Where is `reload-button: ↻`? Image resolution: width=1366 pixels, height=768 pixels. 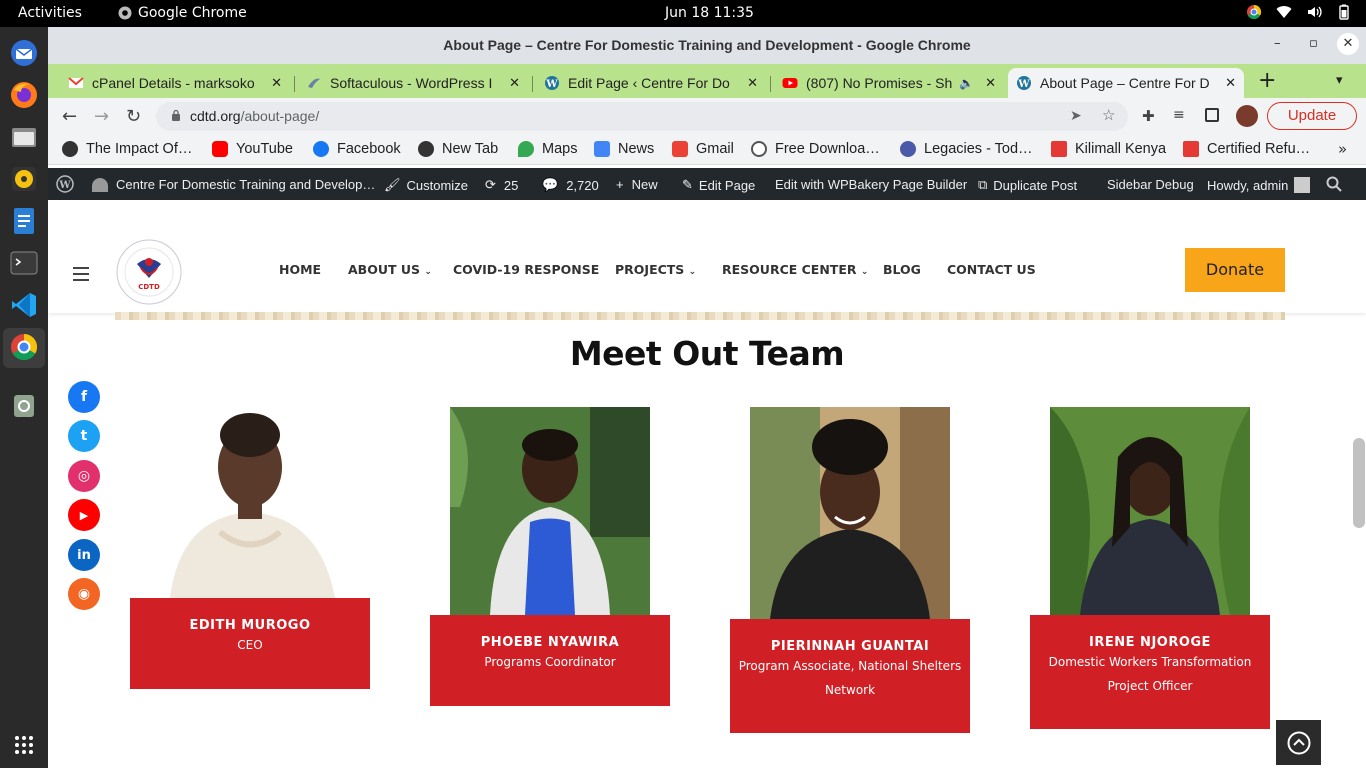 reload-button: ↻ is located at coordinates (133, 116).